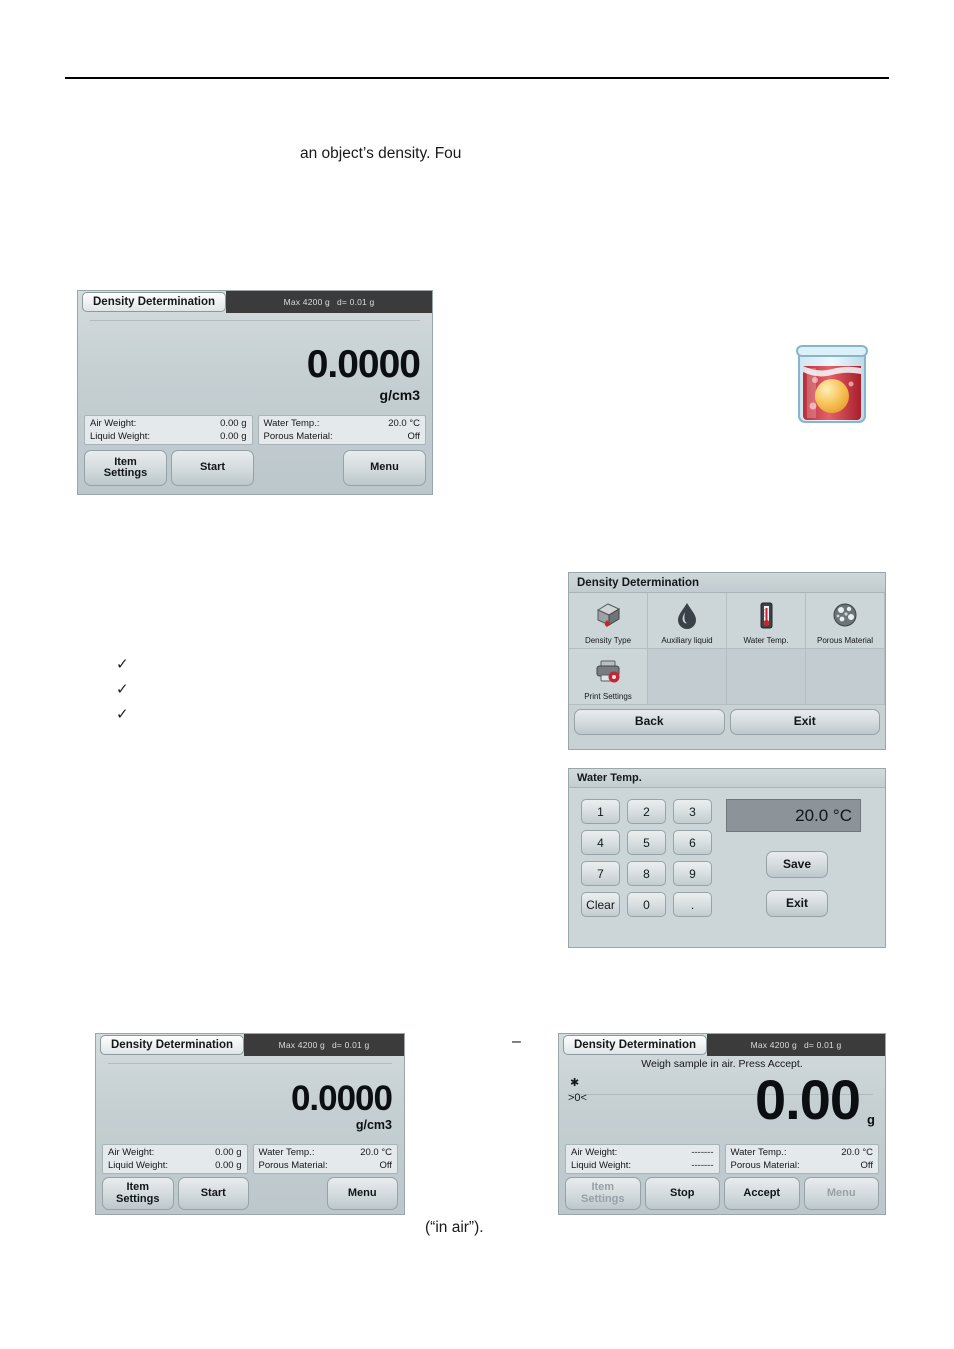 The height and width of the screenshot is (1349, 954). I want to click on menu-item-water-temp: Water Temp., so click(766, 621).